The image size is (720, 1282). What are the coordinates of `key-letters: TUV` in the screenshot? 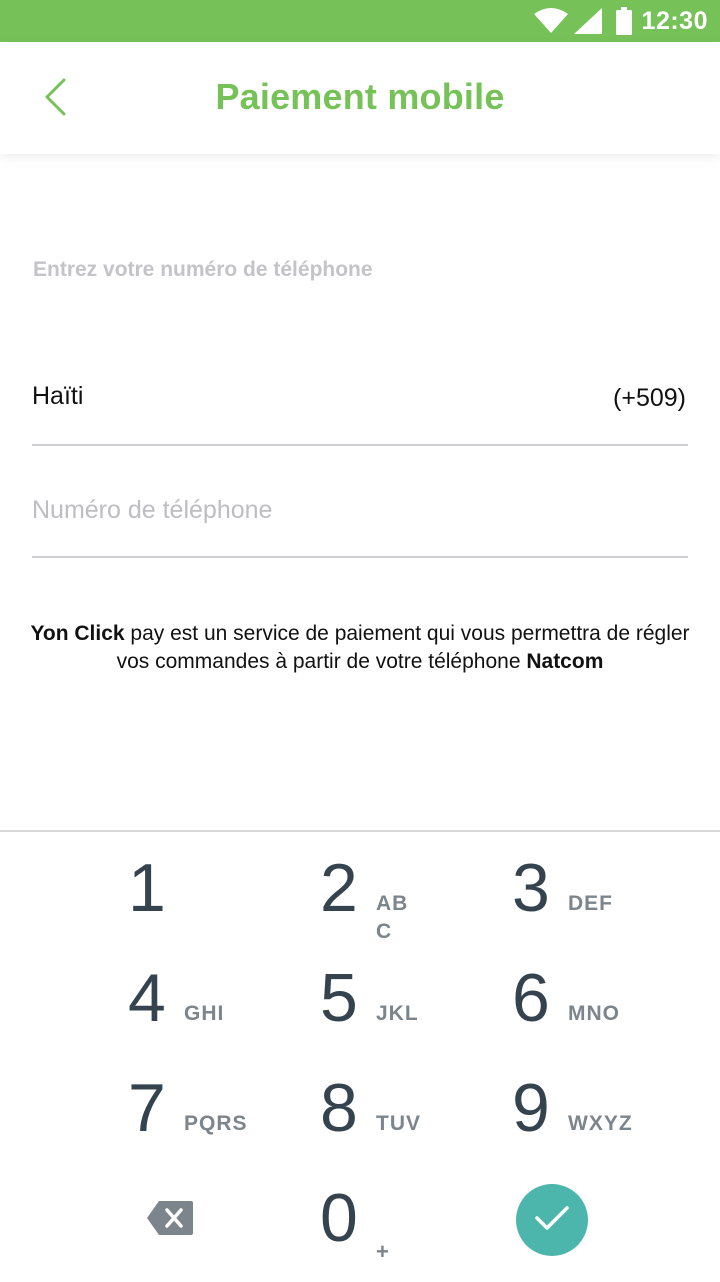 It's located at (398, 1123).